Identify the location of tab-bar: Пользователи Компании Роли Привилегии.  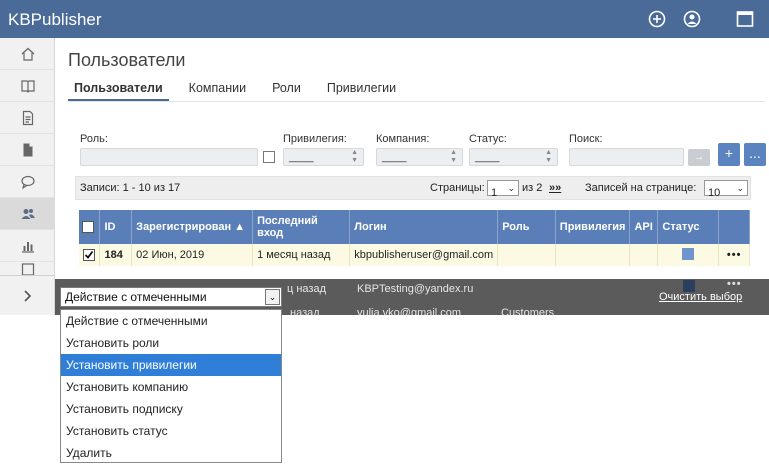
(242, 90).